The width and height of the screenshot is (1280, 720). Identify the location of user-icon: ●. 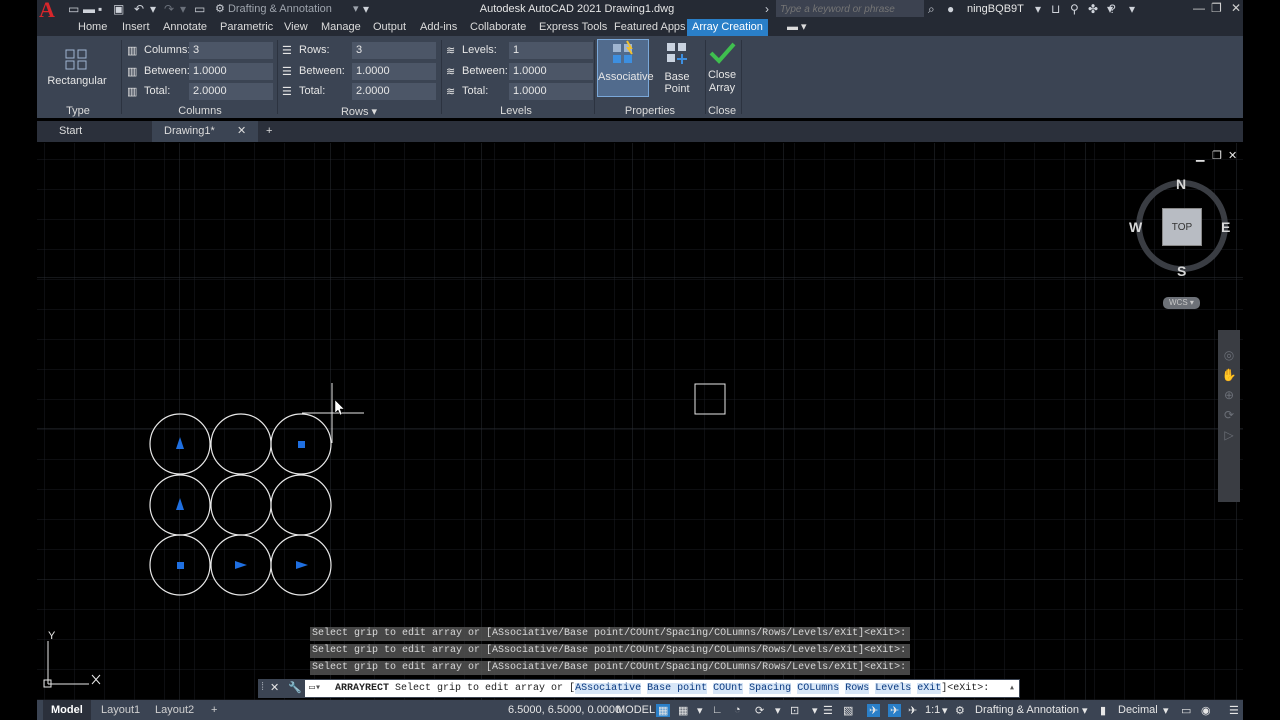
(950, 9).